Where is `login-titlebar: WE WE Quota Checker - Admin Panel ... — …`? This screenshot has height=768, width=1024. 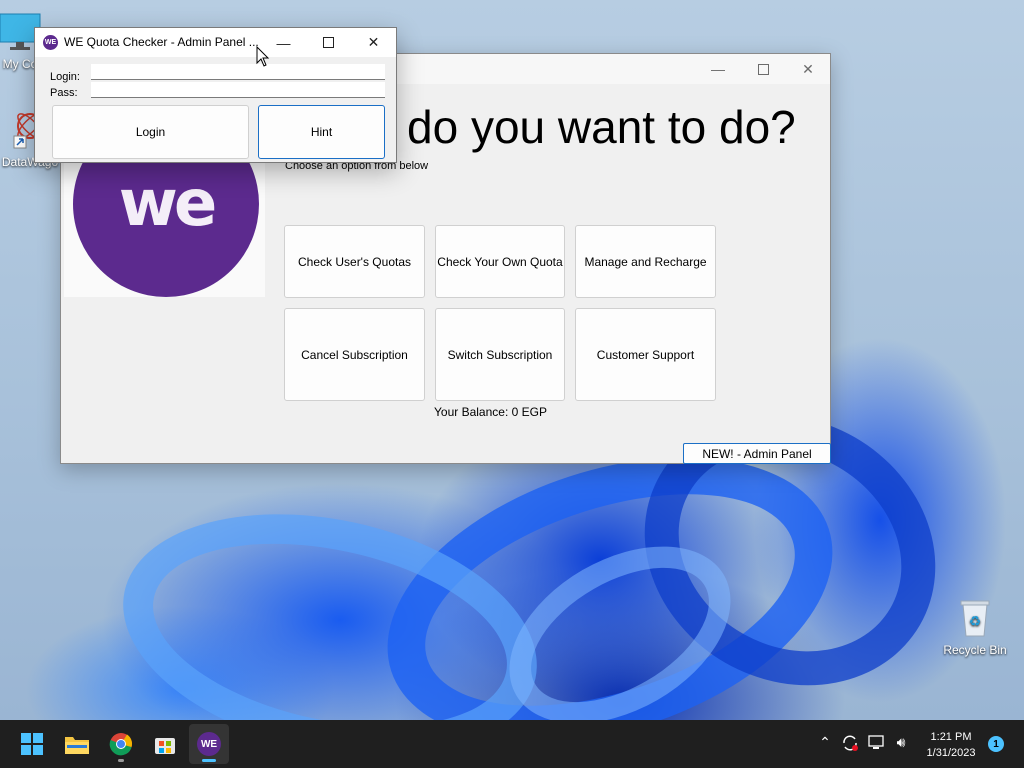 login-titlebar: WE WE Quota Checker - Admin Panel ... — … is located at coordinates (215, 42).